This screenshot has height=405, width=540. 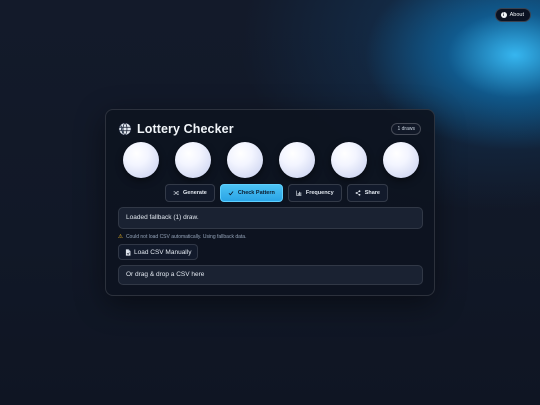 What do you see at coordinates (372, 193) in the screenshot?
I see `share-label: Share` at bounding box center [372, 193].